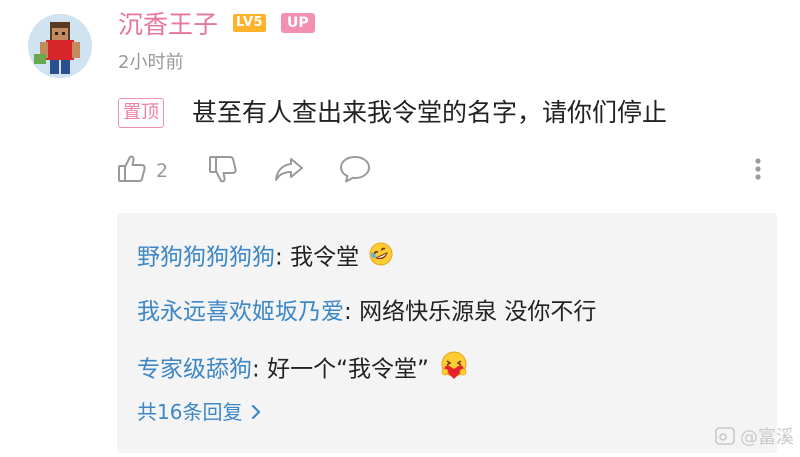 This screenshot has height=457, width=800. I want to click on username: 沉香王子, so click(168, 25).